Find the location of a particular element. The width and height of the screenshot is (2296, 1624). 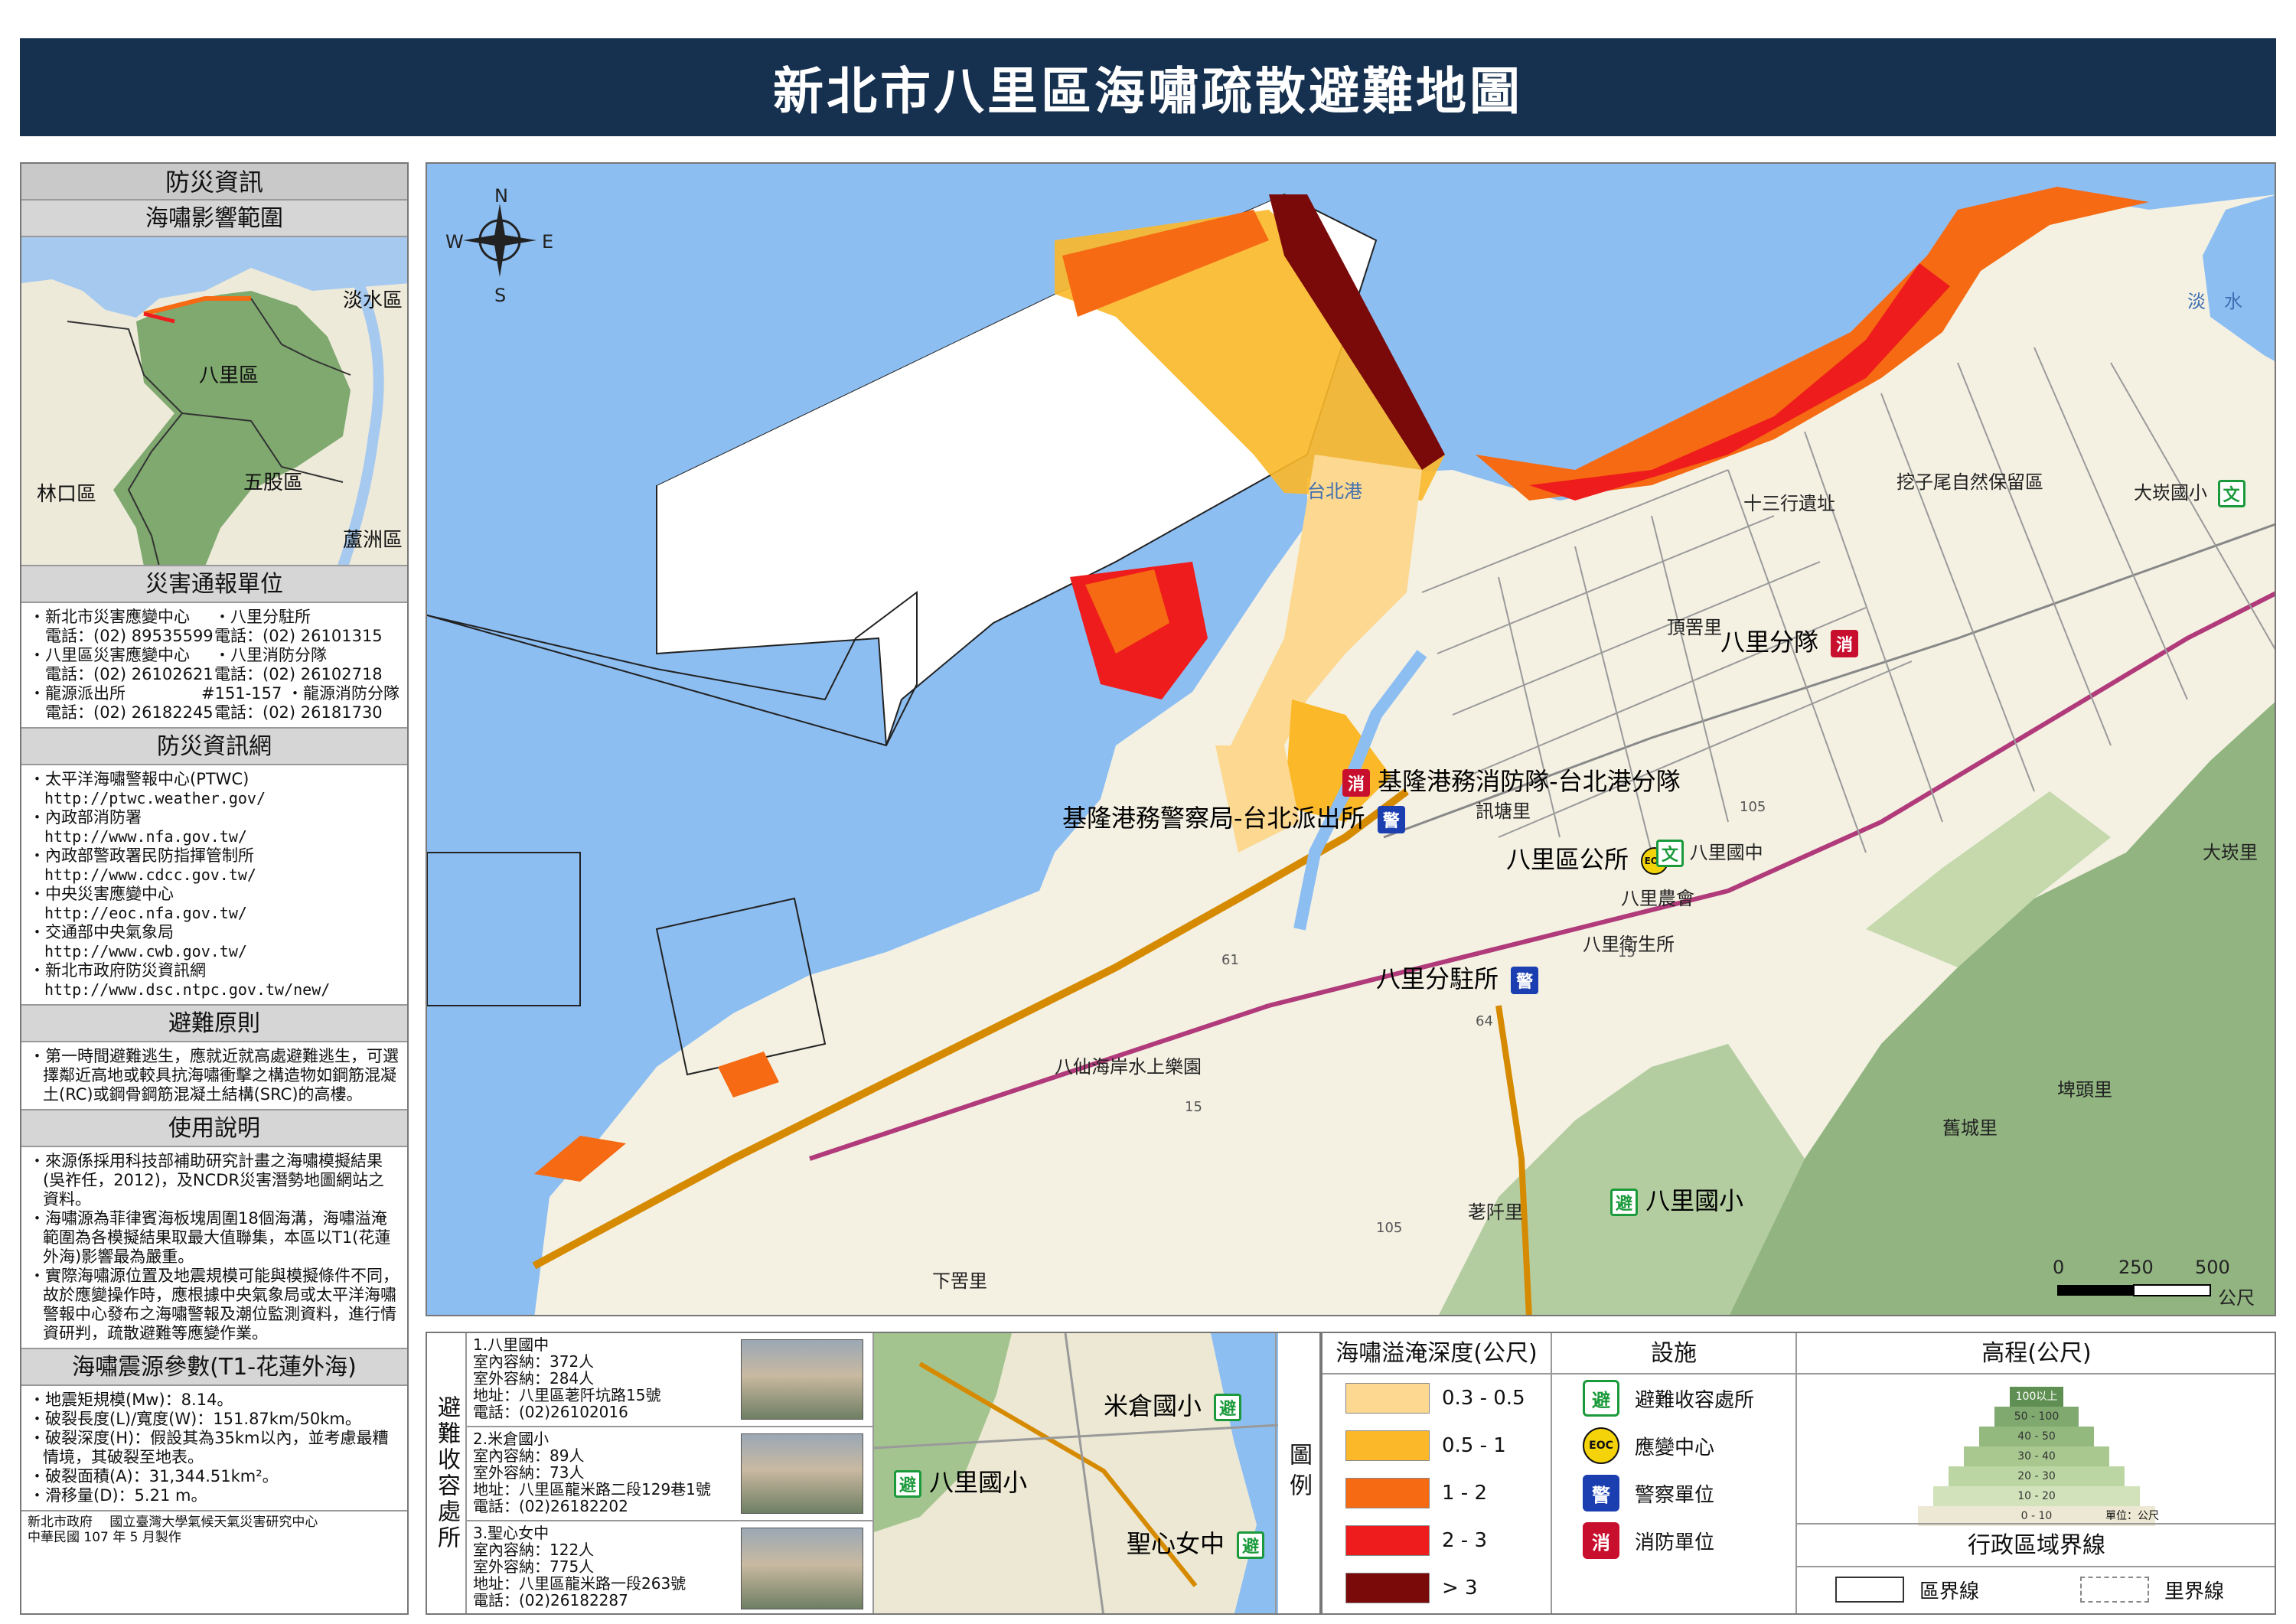

boundary-legend-row: 區界線 里界線 is located at coordinates (2036, 1590).